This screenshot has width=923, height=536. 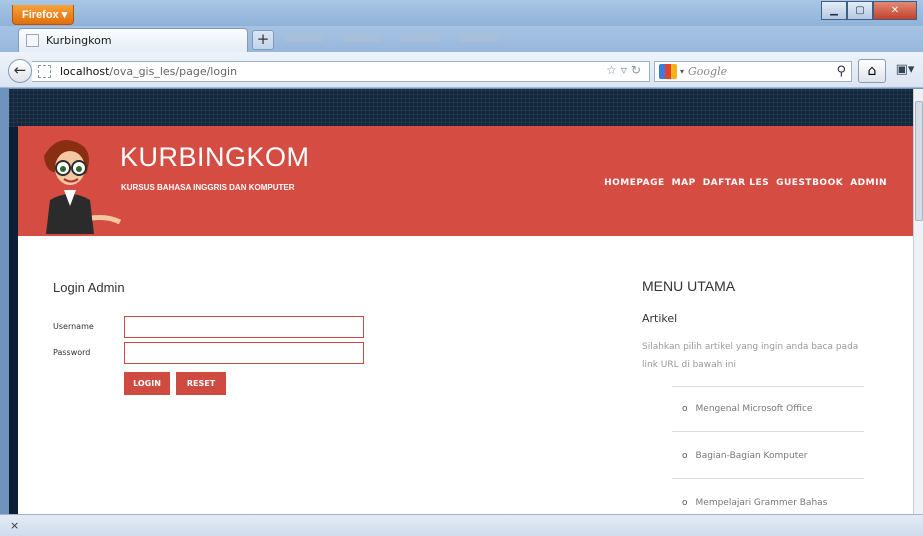 What do you see at coordinates (708, 71) in the screenshot?
I see `search-placeholder: Google` at bounding box center [708, 71].